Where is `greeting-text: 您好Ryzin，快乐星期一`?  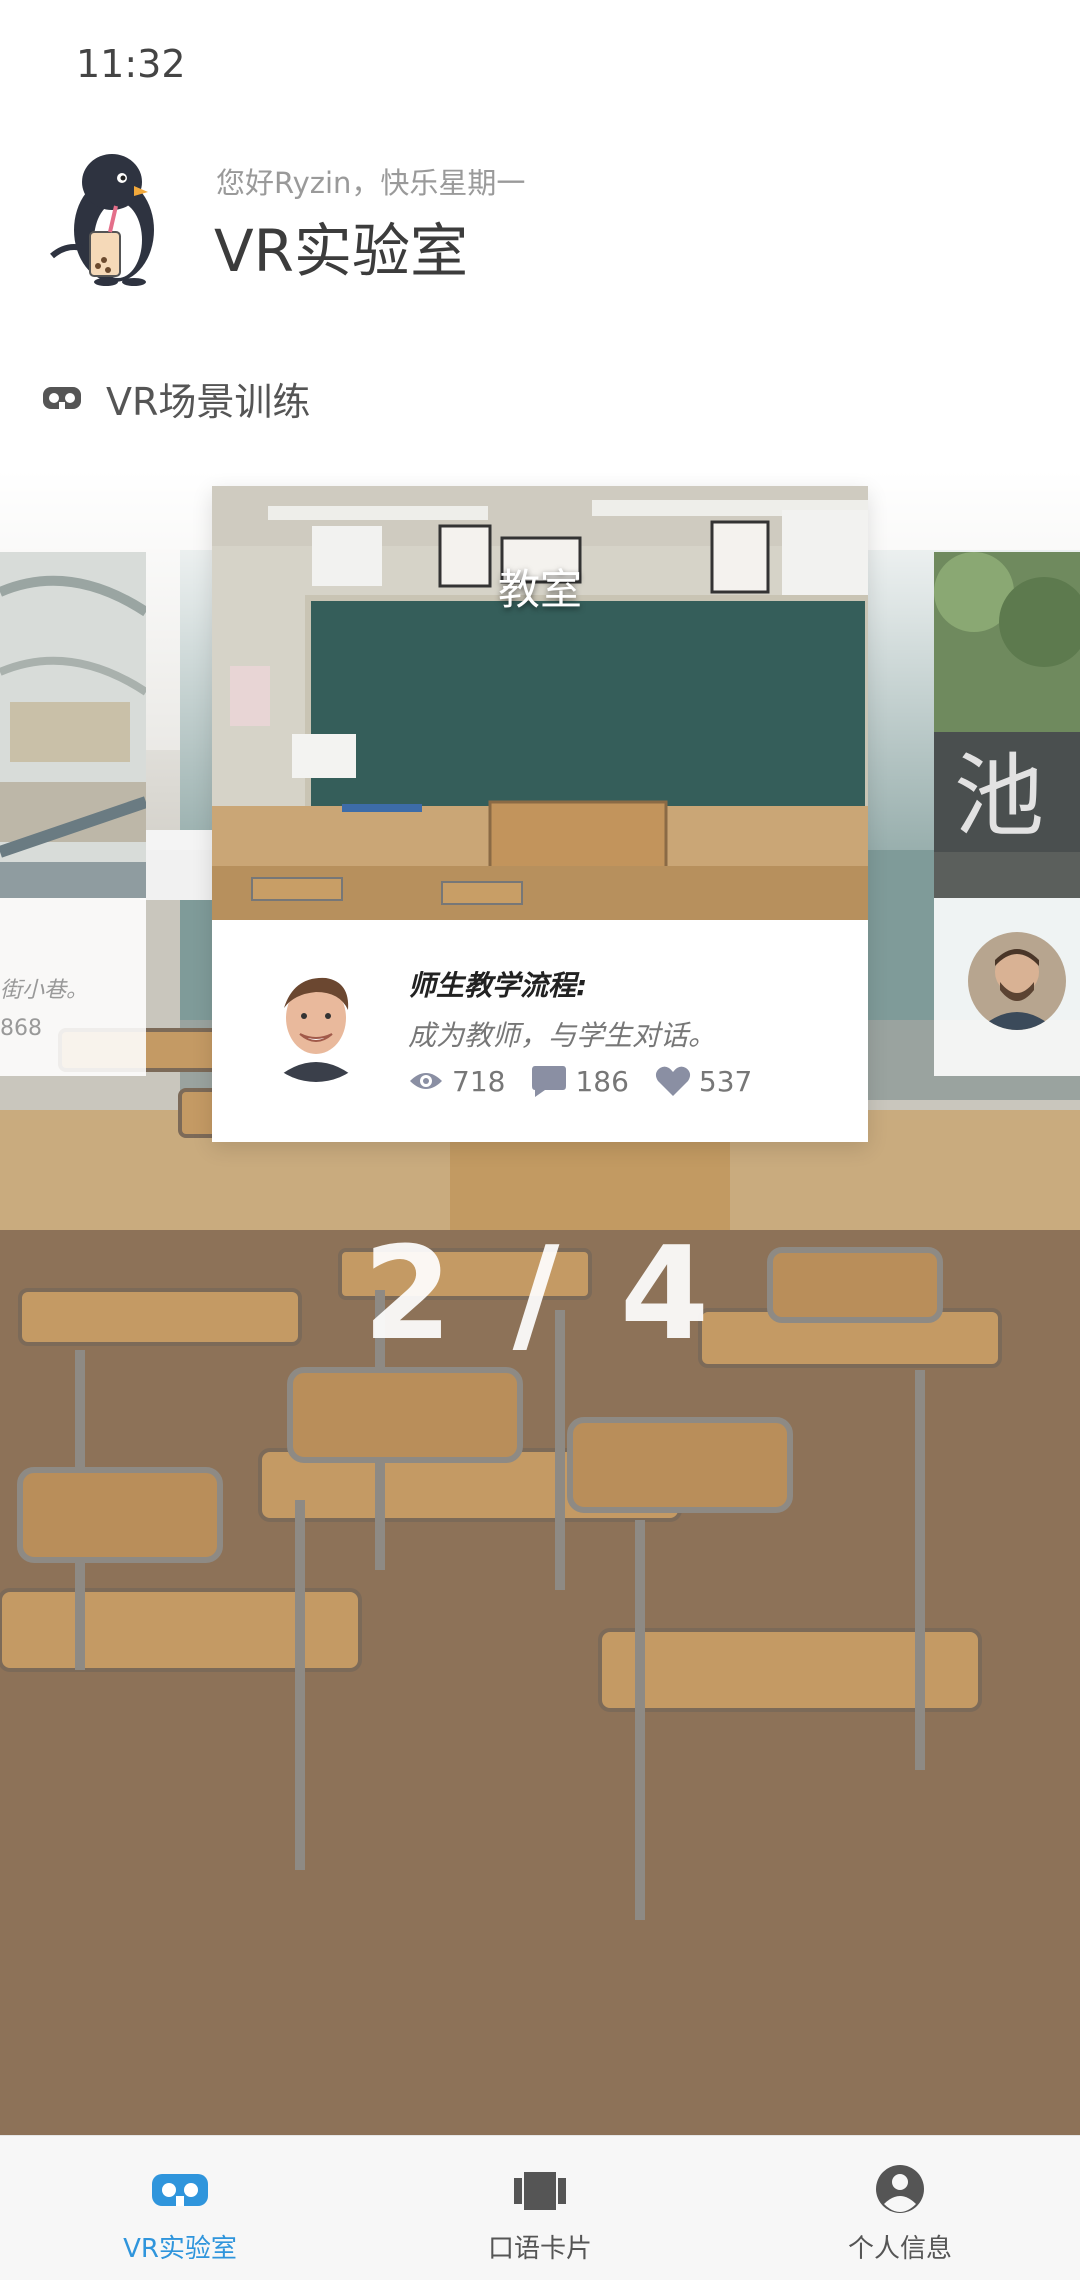 greeting-text: 您好Ryzin，快乐星期一 is located at coordinates (371, 183).